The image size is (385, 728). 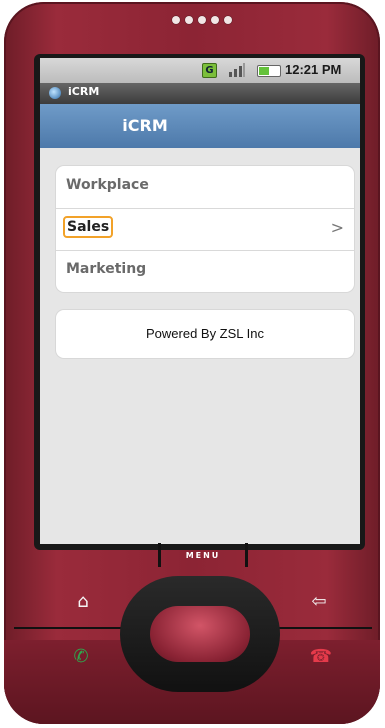 I want to click on back-key: ⇦, so click(x=319, y=602).